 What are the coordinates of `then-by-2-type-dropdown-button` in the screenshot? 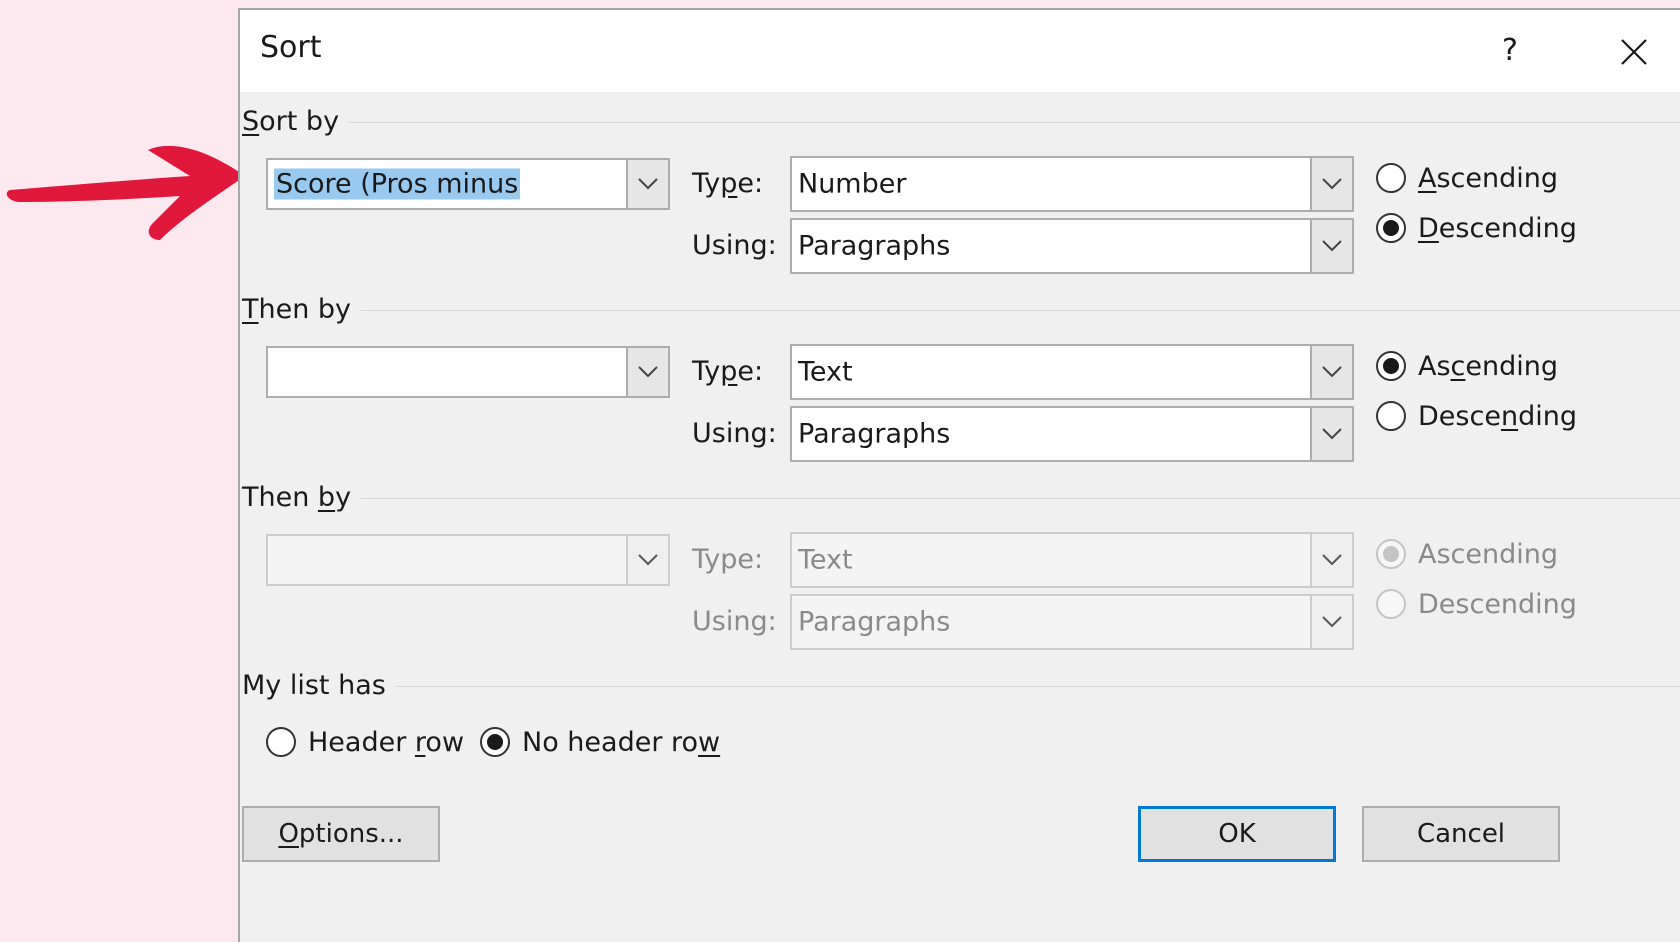 It's located at (1331, 560).